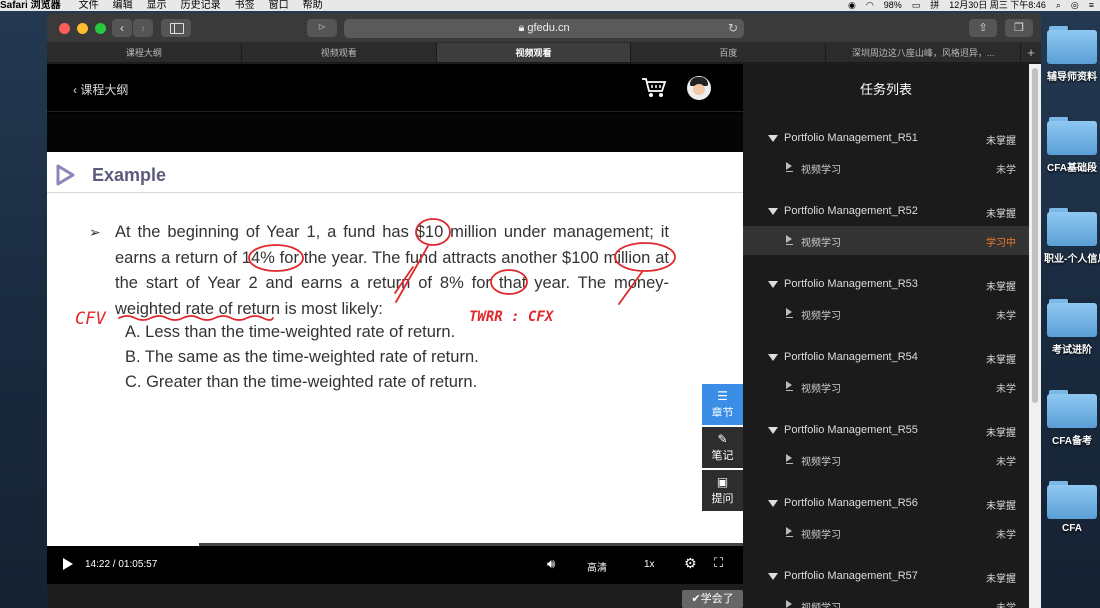 This screenshot has height=608, width=1100. Describe the element at coordinates (983, 28) in the screenshot. I see `share-button: ⇧` at that location.